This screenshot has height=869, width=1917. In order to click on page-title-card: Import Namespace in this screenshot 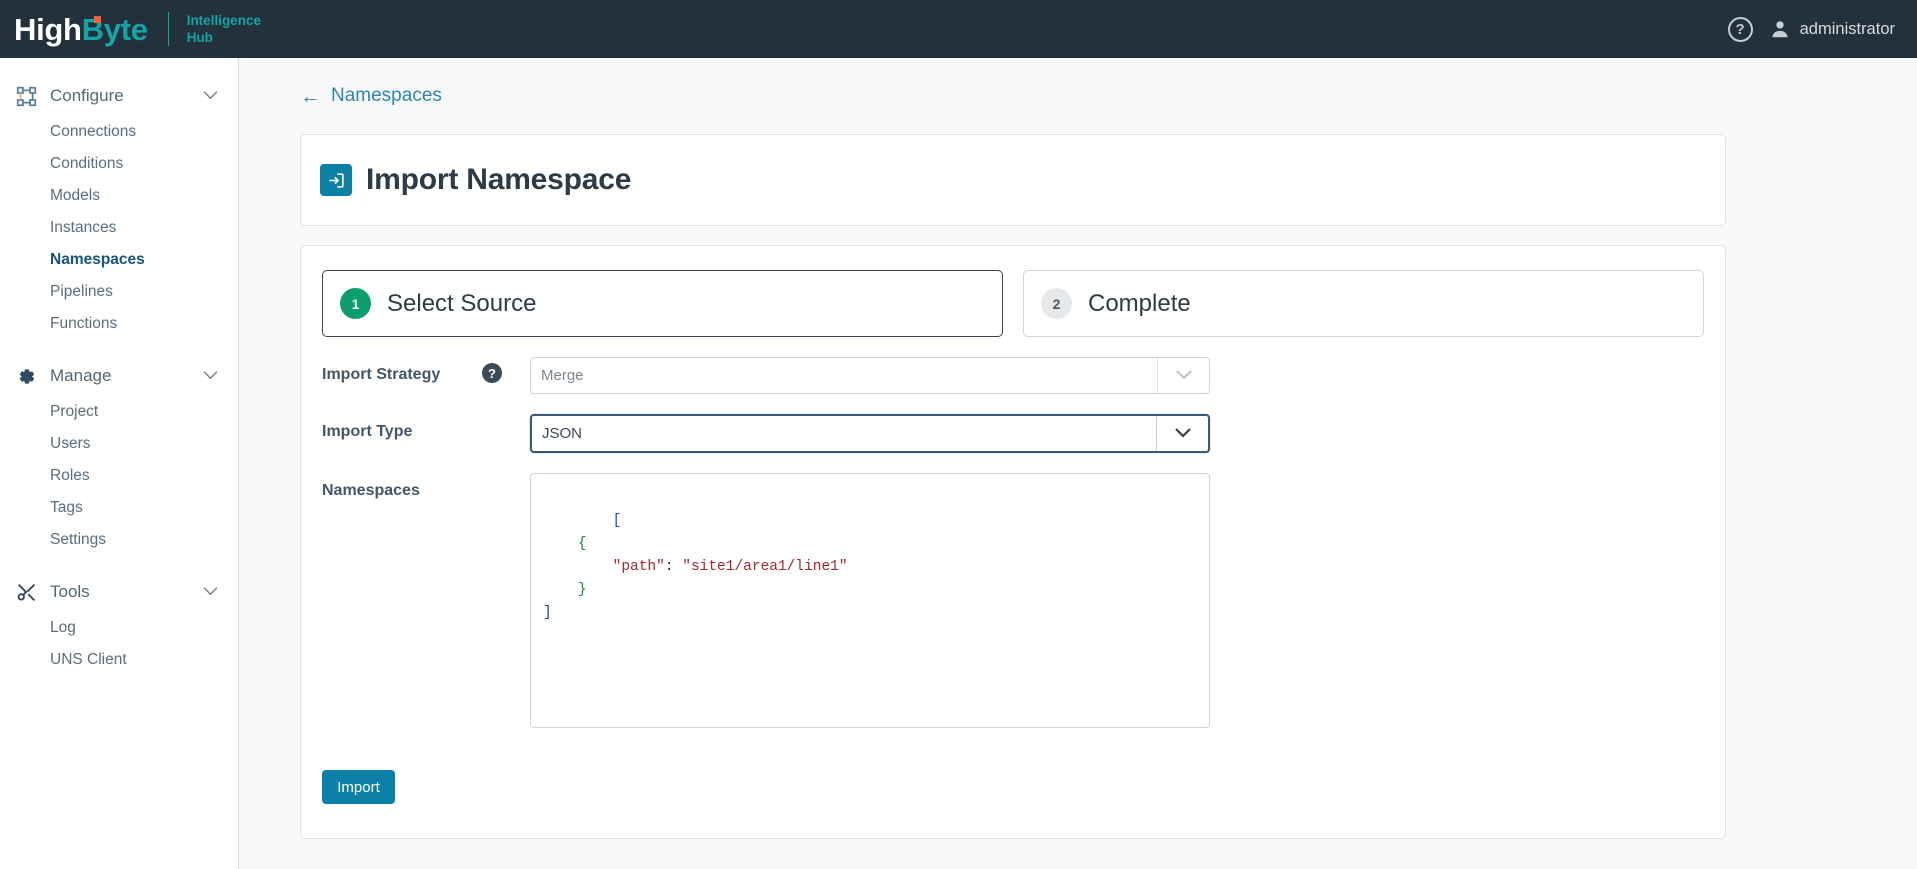, I will do `click(1013, 180)`.